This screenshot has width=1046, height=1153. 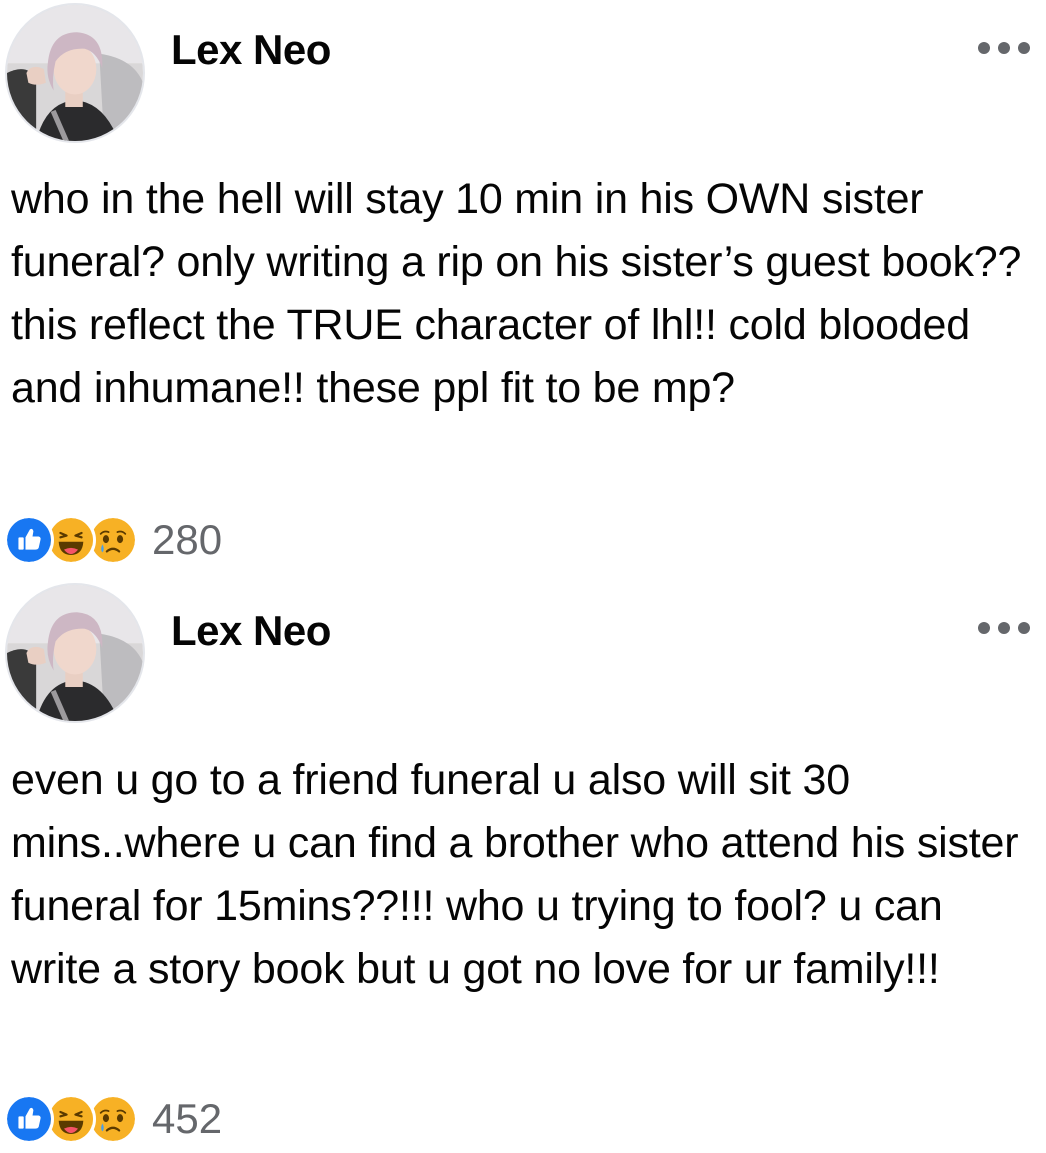 What do you see at coordinates (187, 539) in the screenshot?
I see `reaction-count: 280` at bounding box center [187, 539].